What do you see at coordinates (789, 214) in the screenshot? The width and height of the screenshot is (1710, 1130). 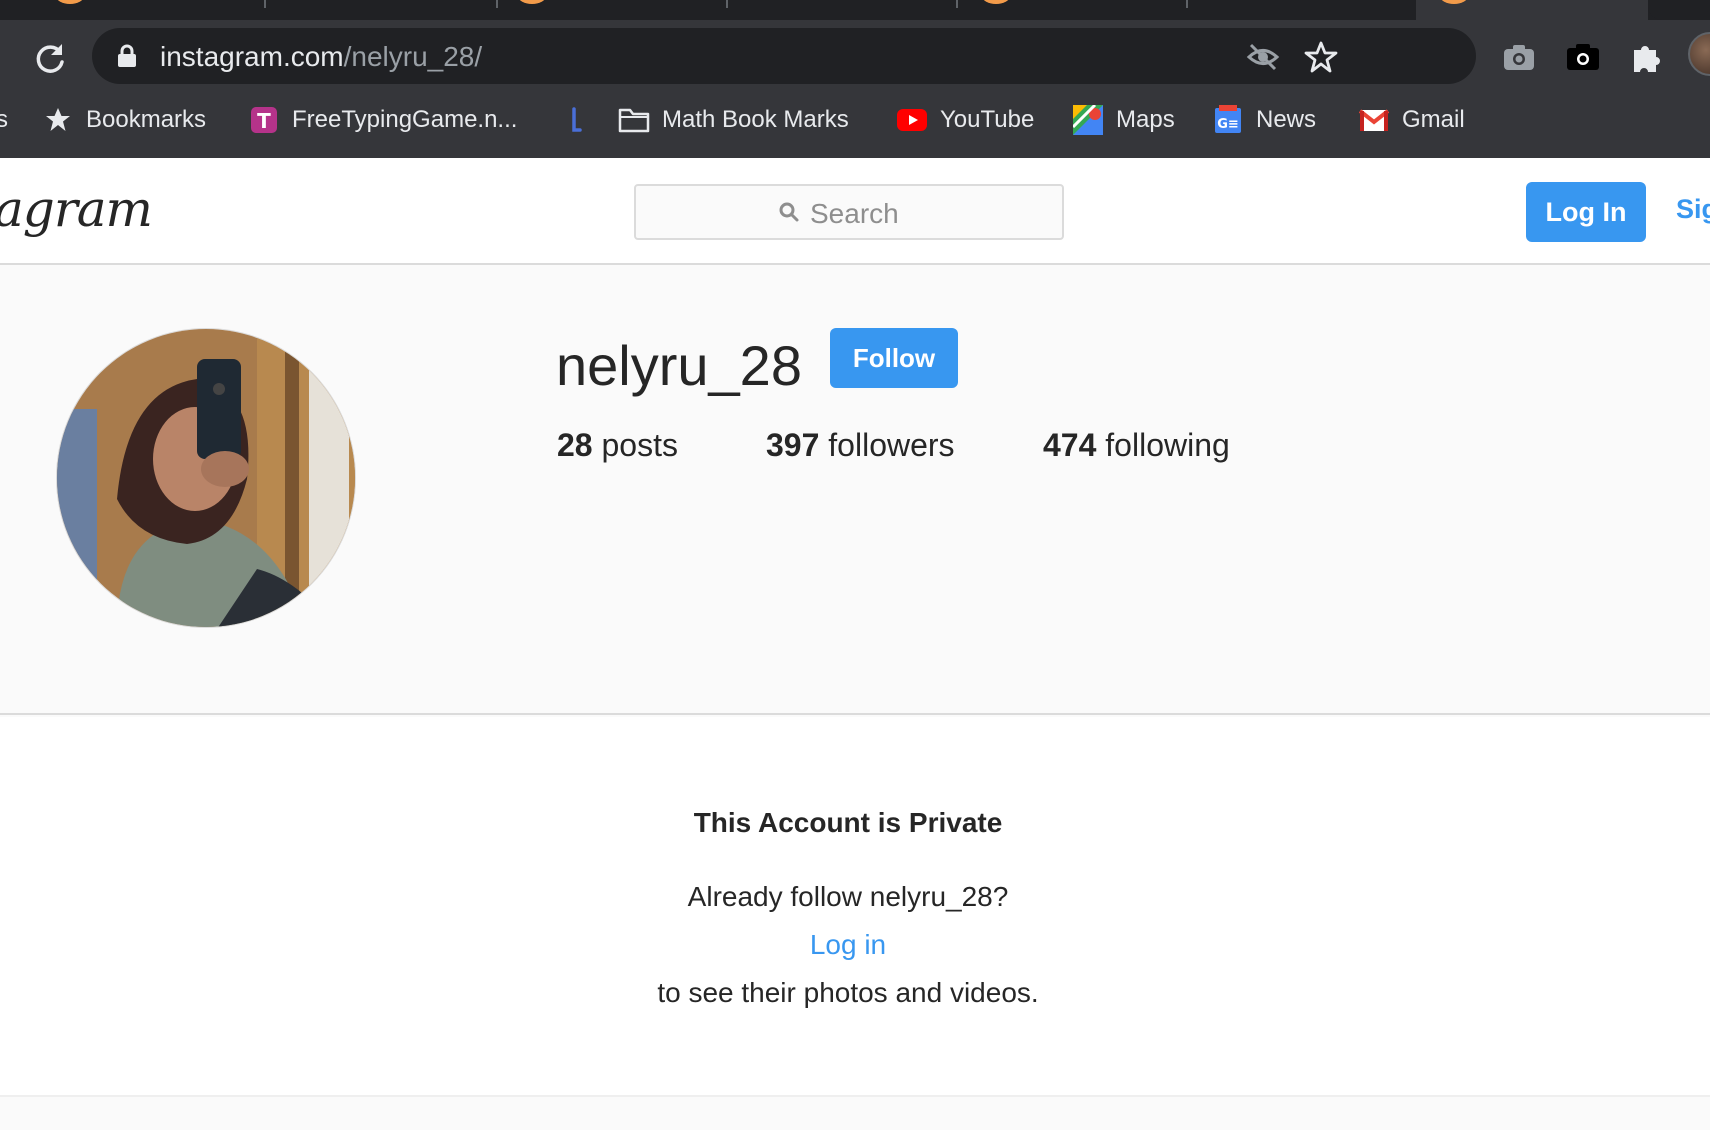 I see `search-icon` at bounding box center [789, 214].